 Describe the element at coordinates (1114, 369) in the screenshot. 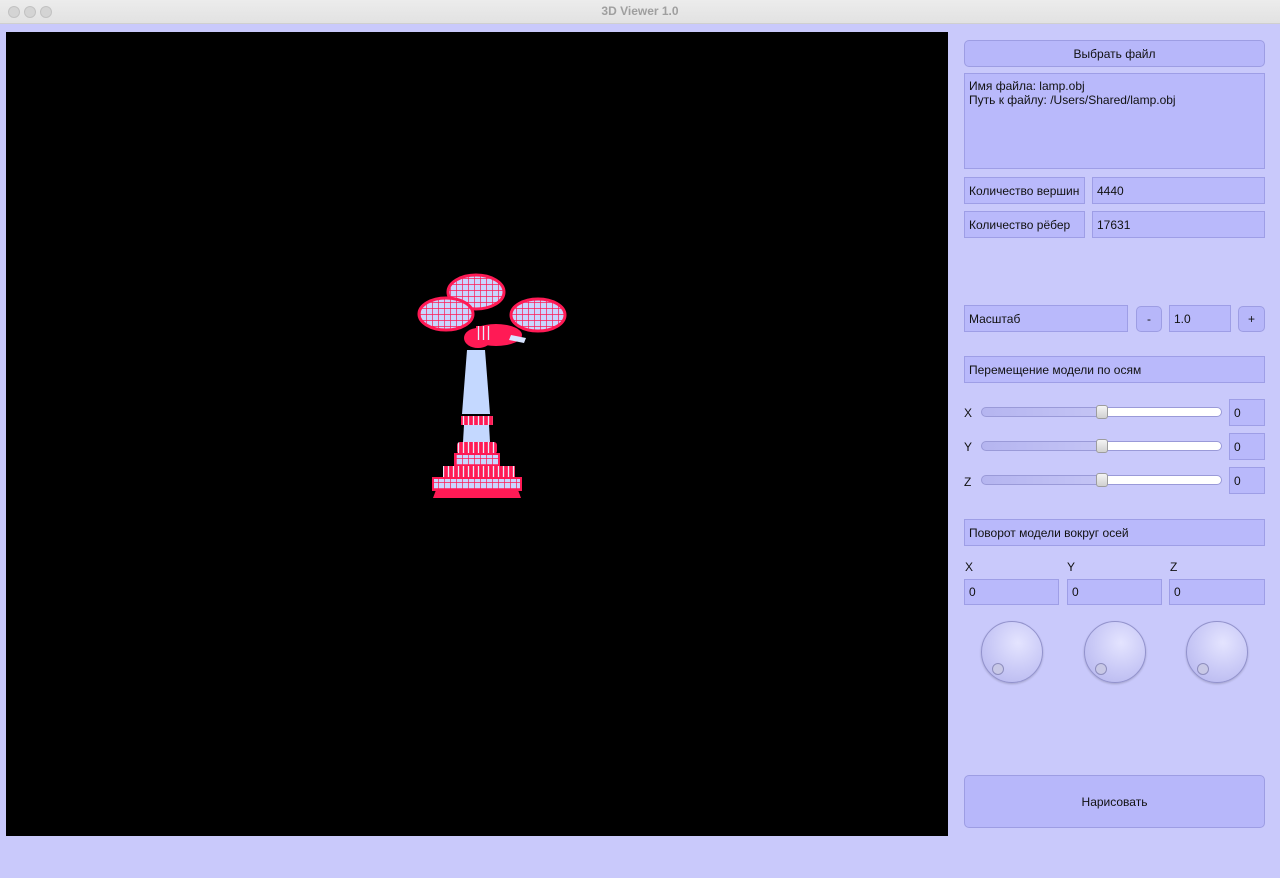

I see `translate-section-header: Перемещение модели по осям` at that location.